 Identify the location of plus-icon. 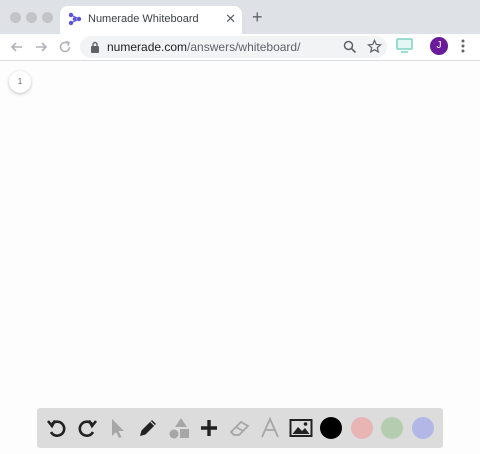
(209, 428).